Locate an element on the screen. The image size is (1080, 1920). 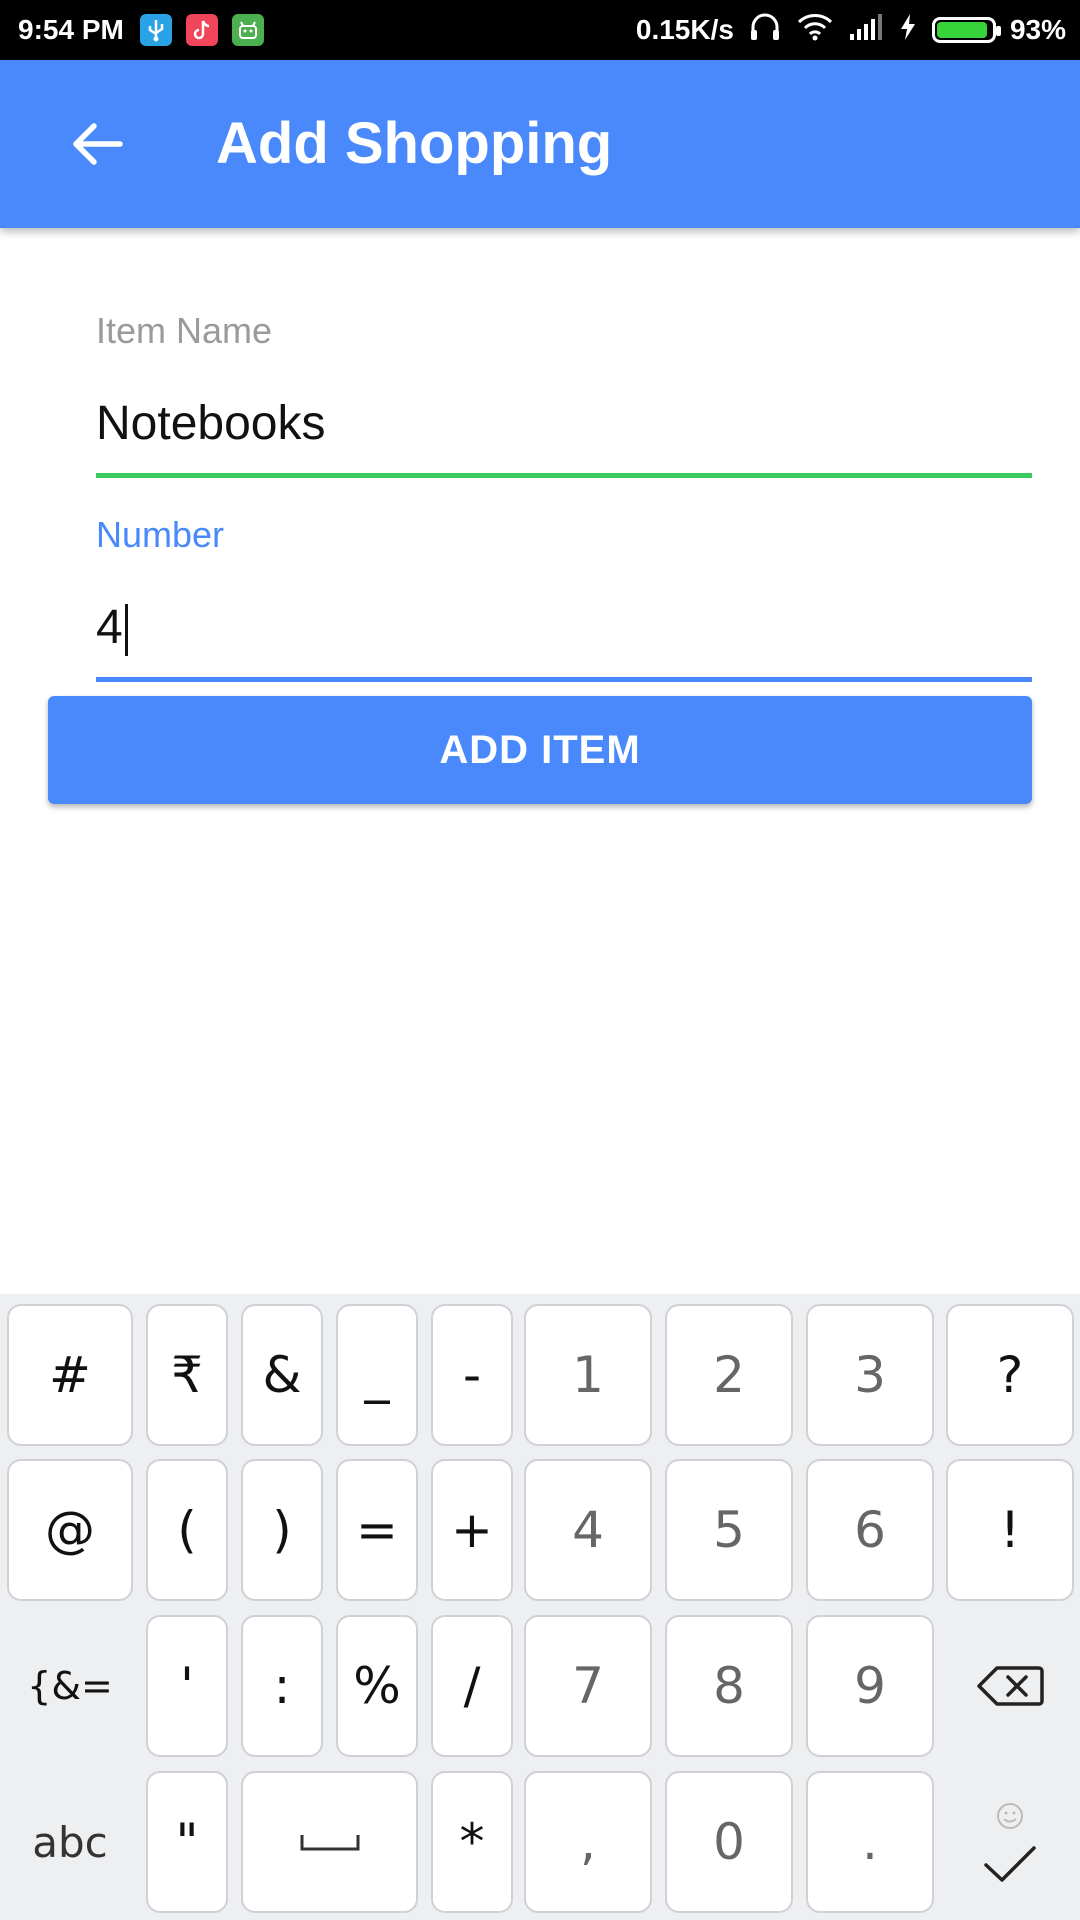
key-6: 6 is located at coordinates (870, 1530).